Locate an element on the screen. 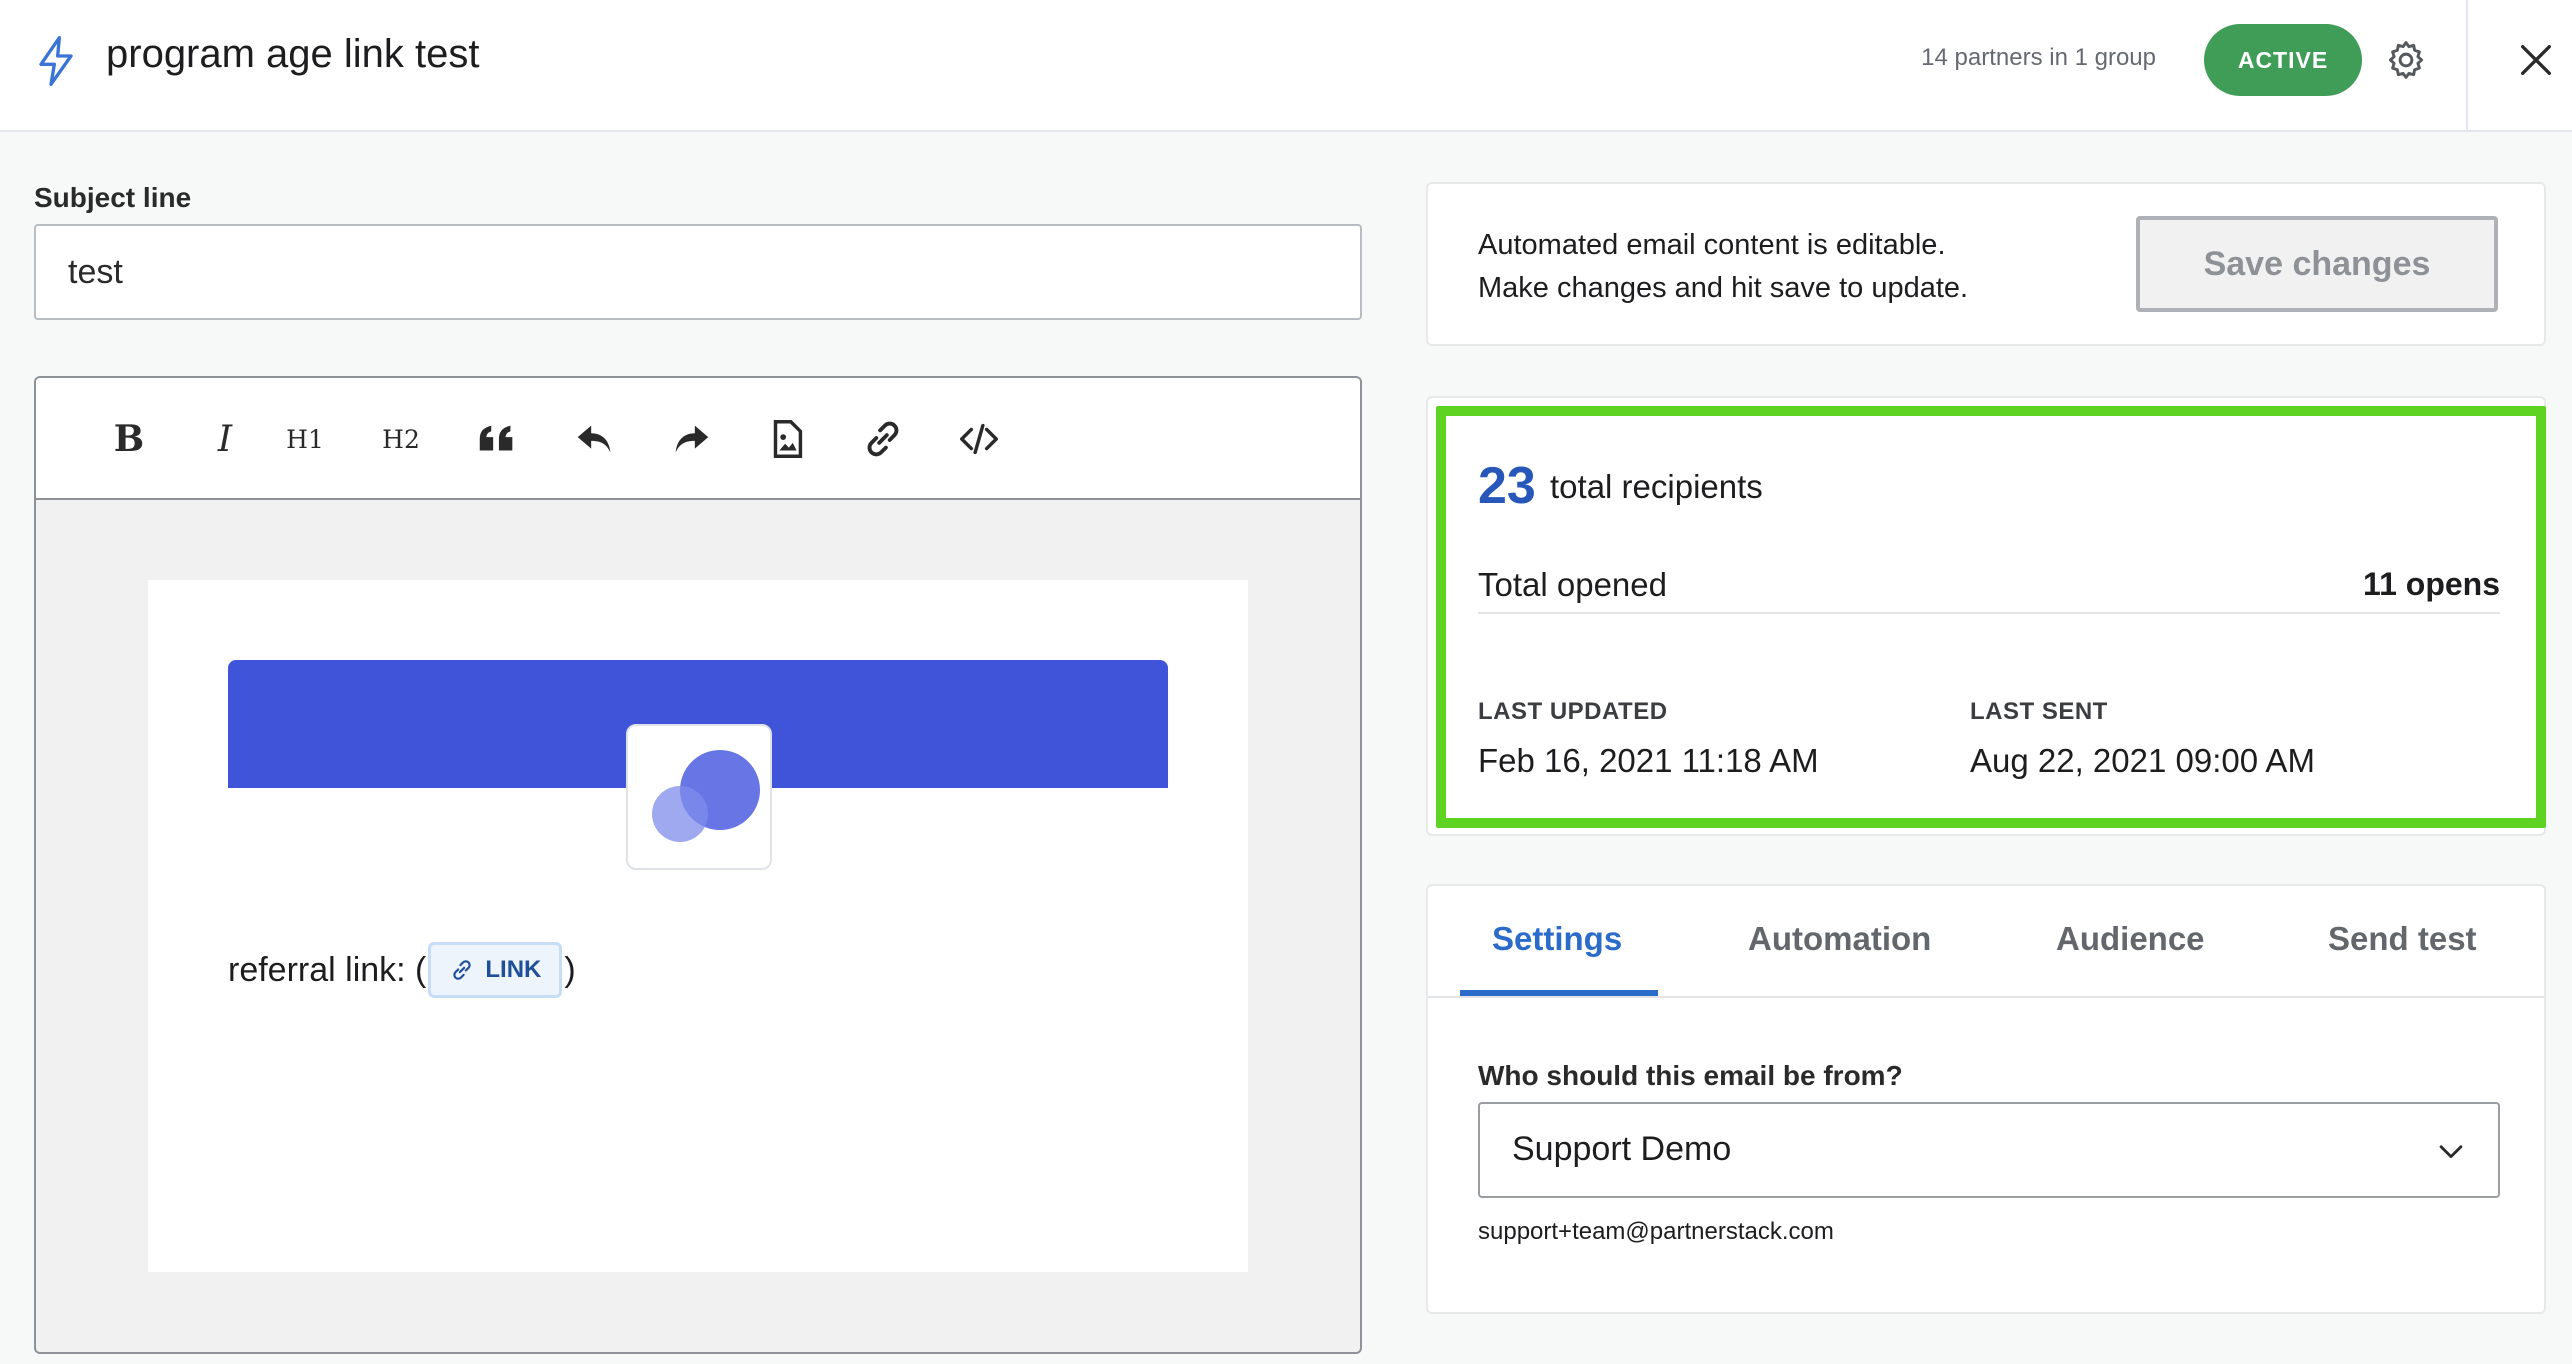 The image size is (2572, 1364). referral-line: referral link: ( LINK ) is located at coordinates (402, 970).